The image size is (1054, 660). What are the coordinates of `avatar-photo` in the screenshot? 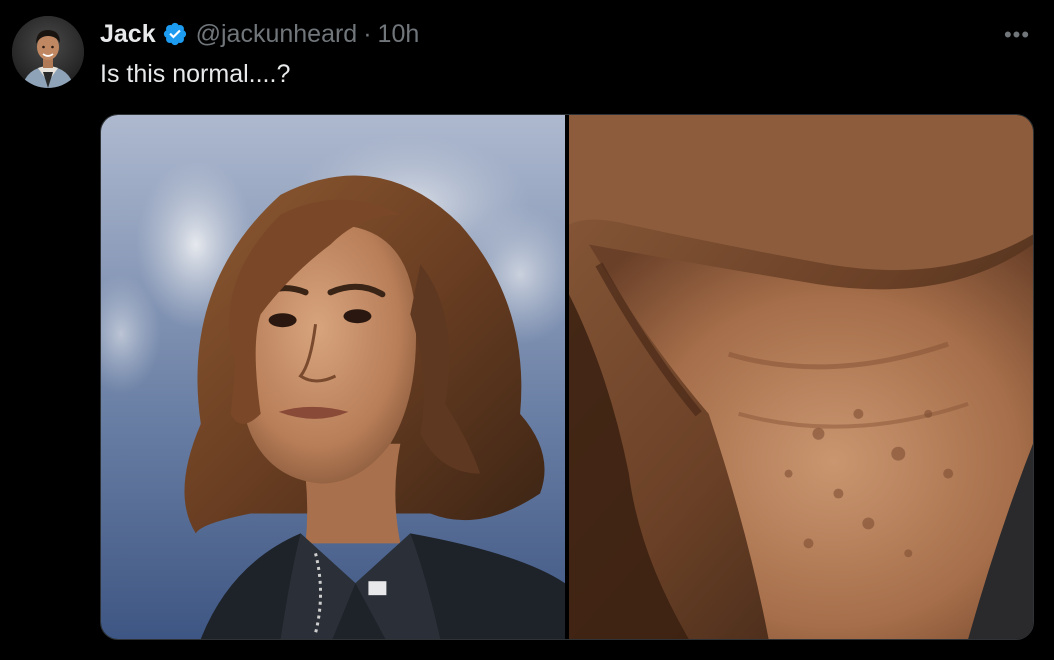 It's located at (48, 52).